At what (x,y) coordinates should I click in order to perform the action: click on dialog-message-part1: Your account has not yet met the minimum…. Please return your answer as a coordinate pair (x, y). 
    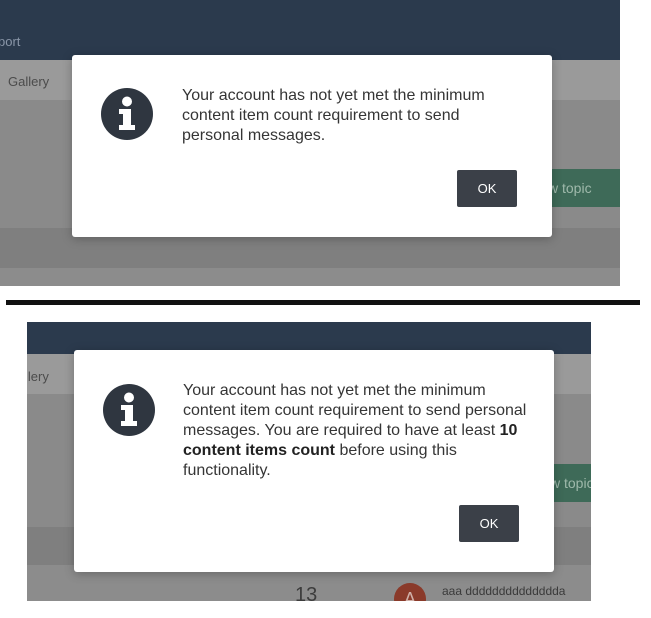
    Looking at the image, I should click on (355, 410).